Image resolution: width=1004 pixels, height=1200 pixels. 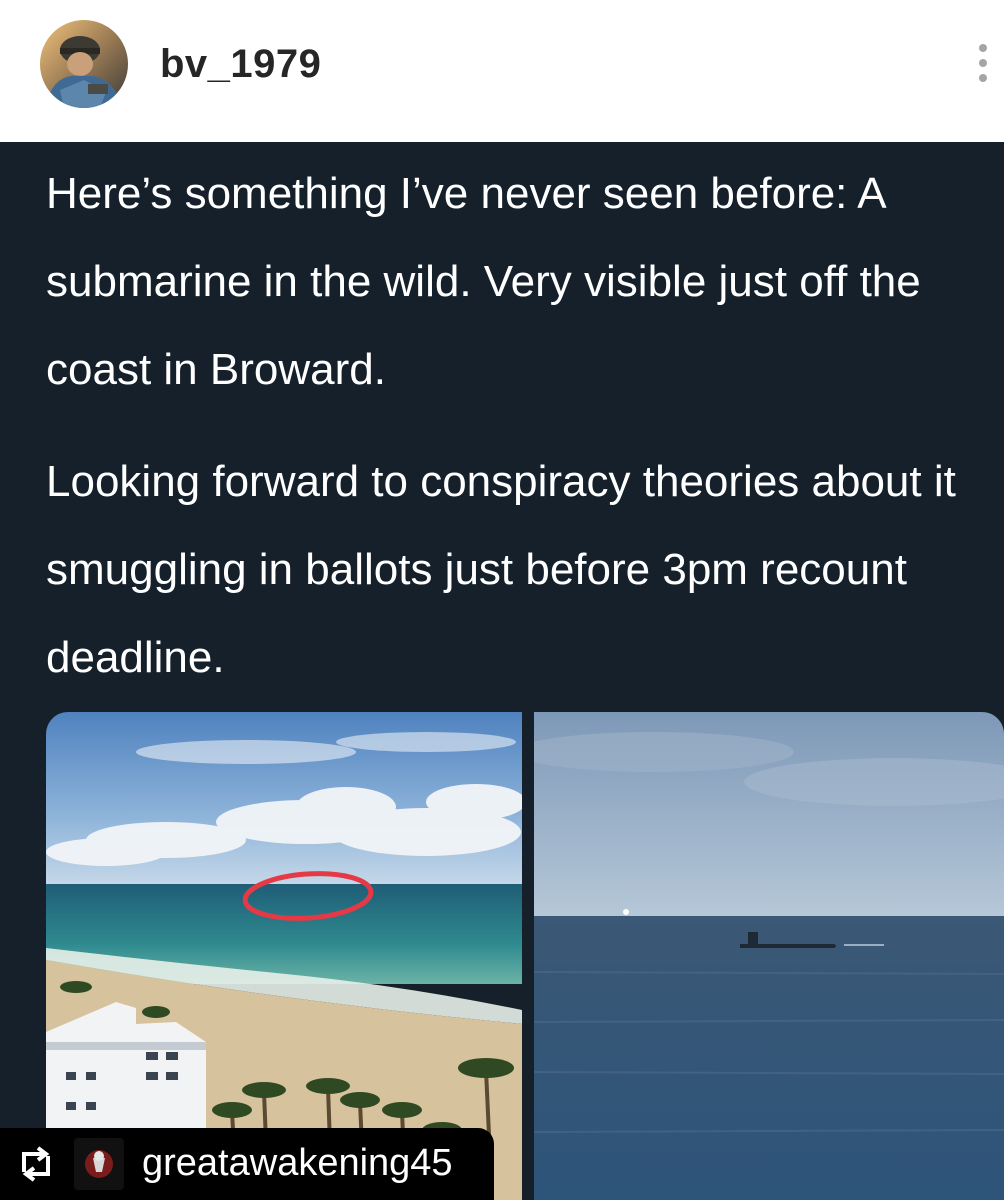 I want to click on repost-icon, so click(x=36, y=1164).